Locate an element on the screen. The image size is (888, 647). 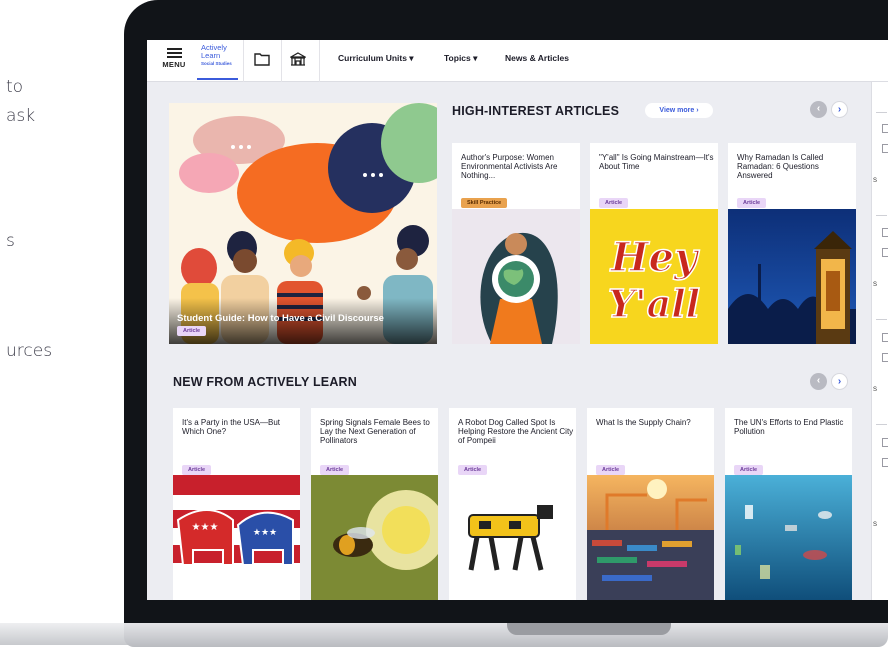
laptop-notch is located at coordinates (589, 629).